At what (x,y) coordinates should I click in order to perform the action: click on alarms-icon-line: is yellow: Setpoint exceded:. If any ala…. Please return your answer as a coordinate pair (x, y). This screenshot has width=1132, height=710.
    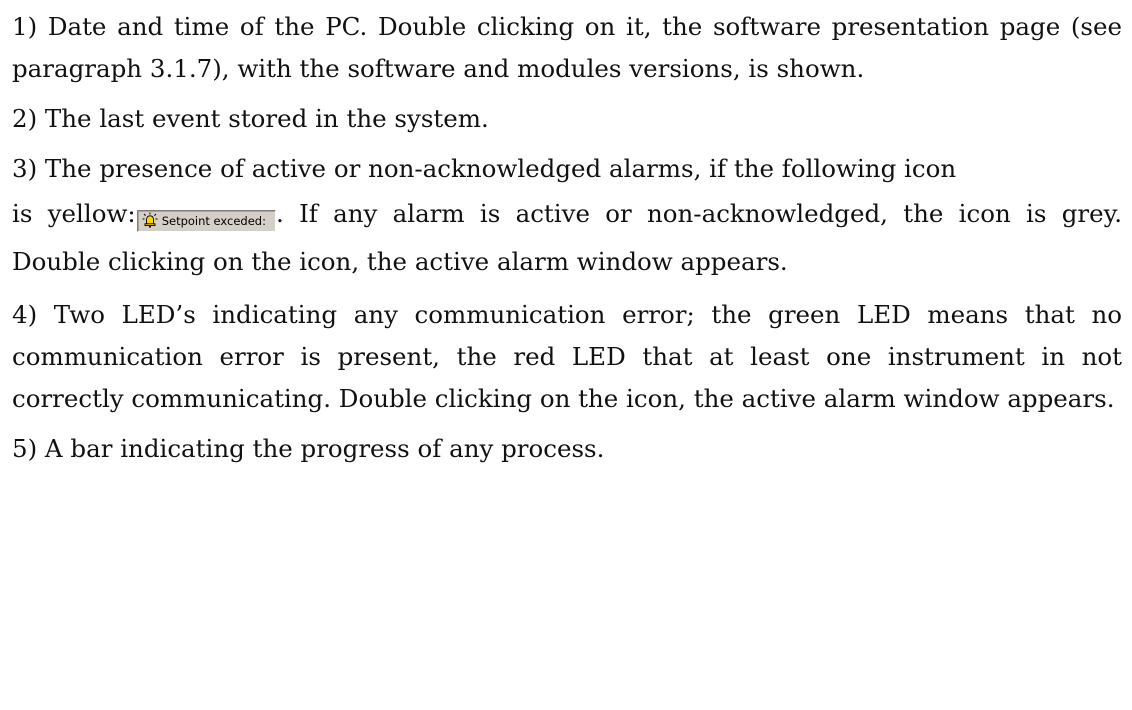
    Looking at the image, I should click on (567, 237).